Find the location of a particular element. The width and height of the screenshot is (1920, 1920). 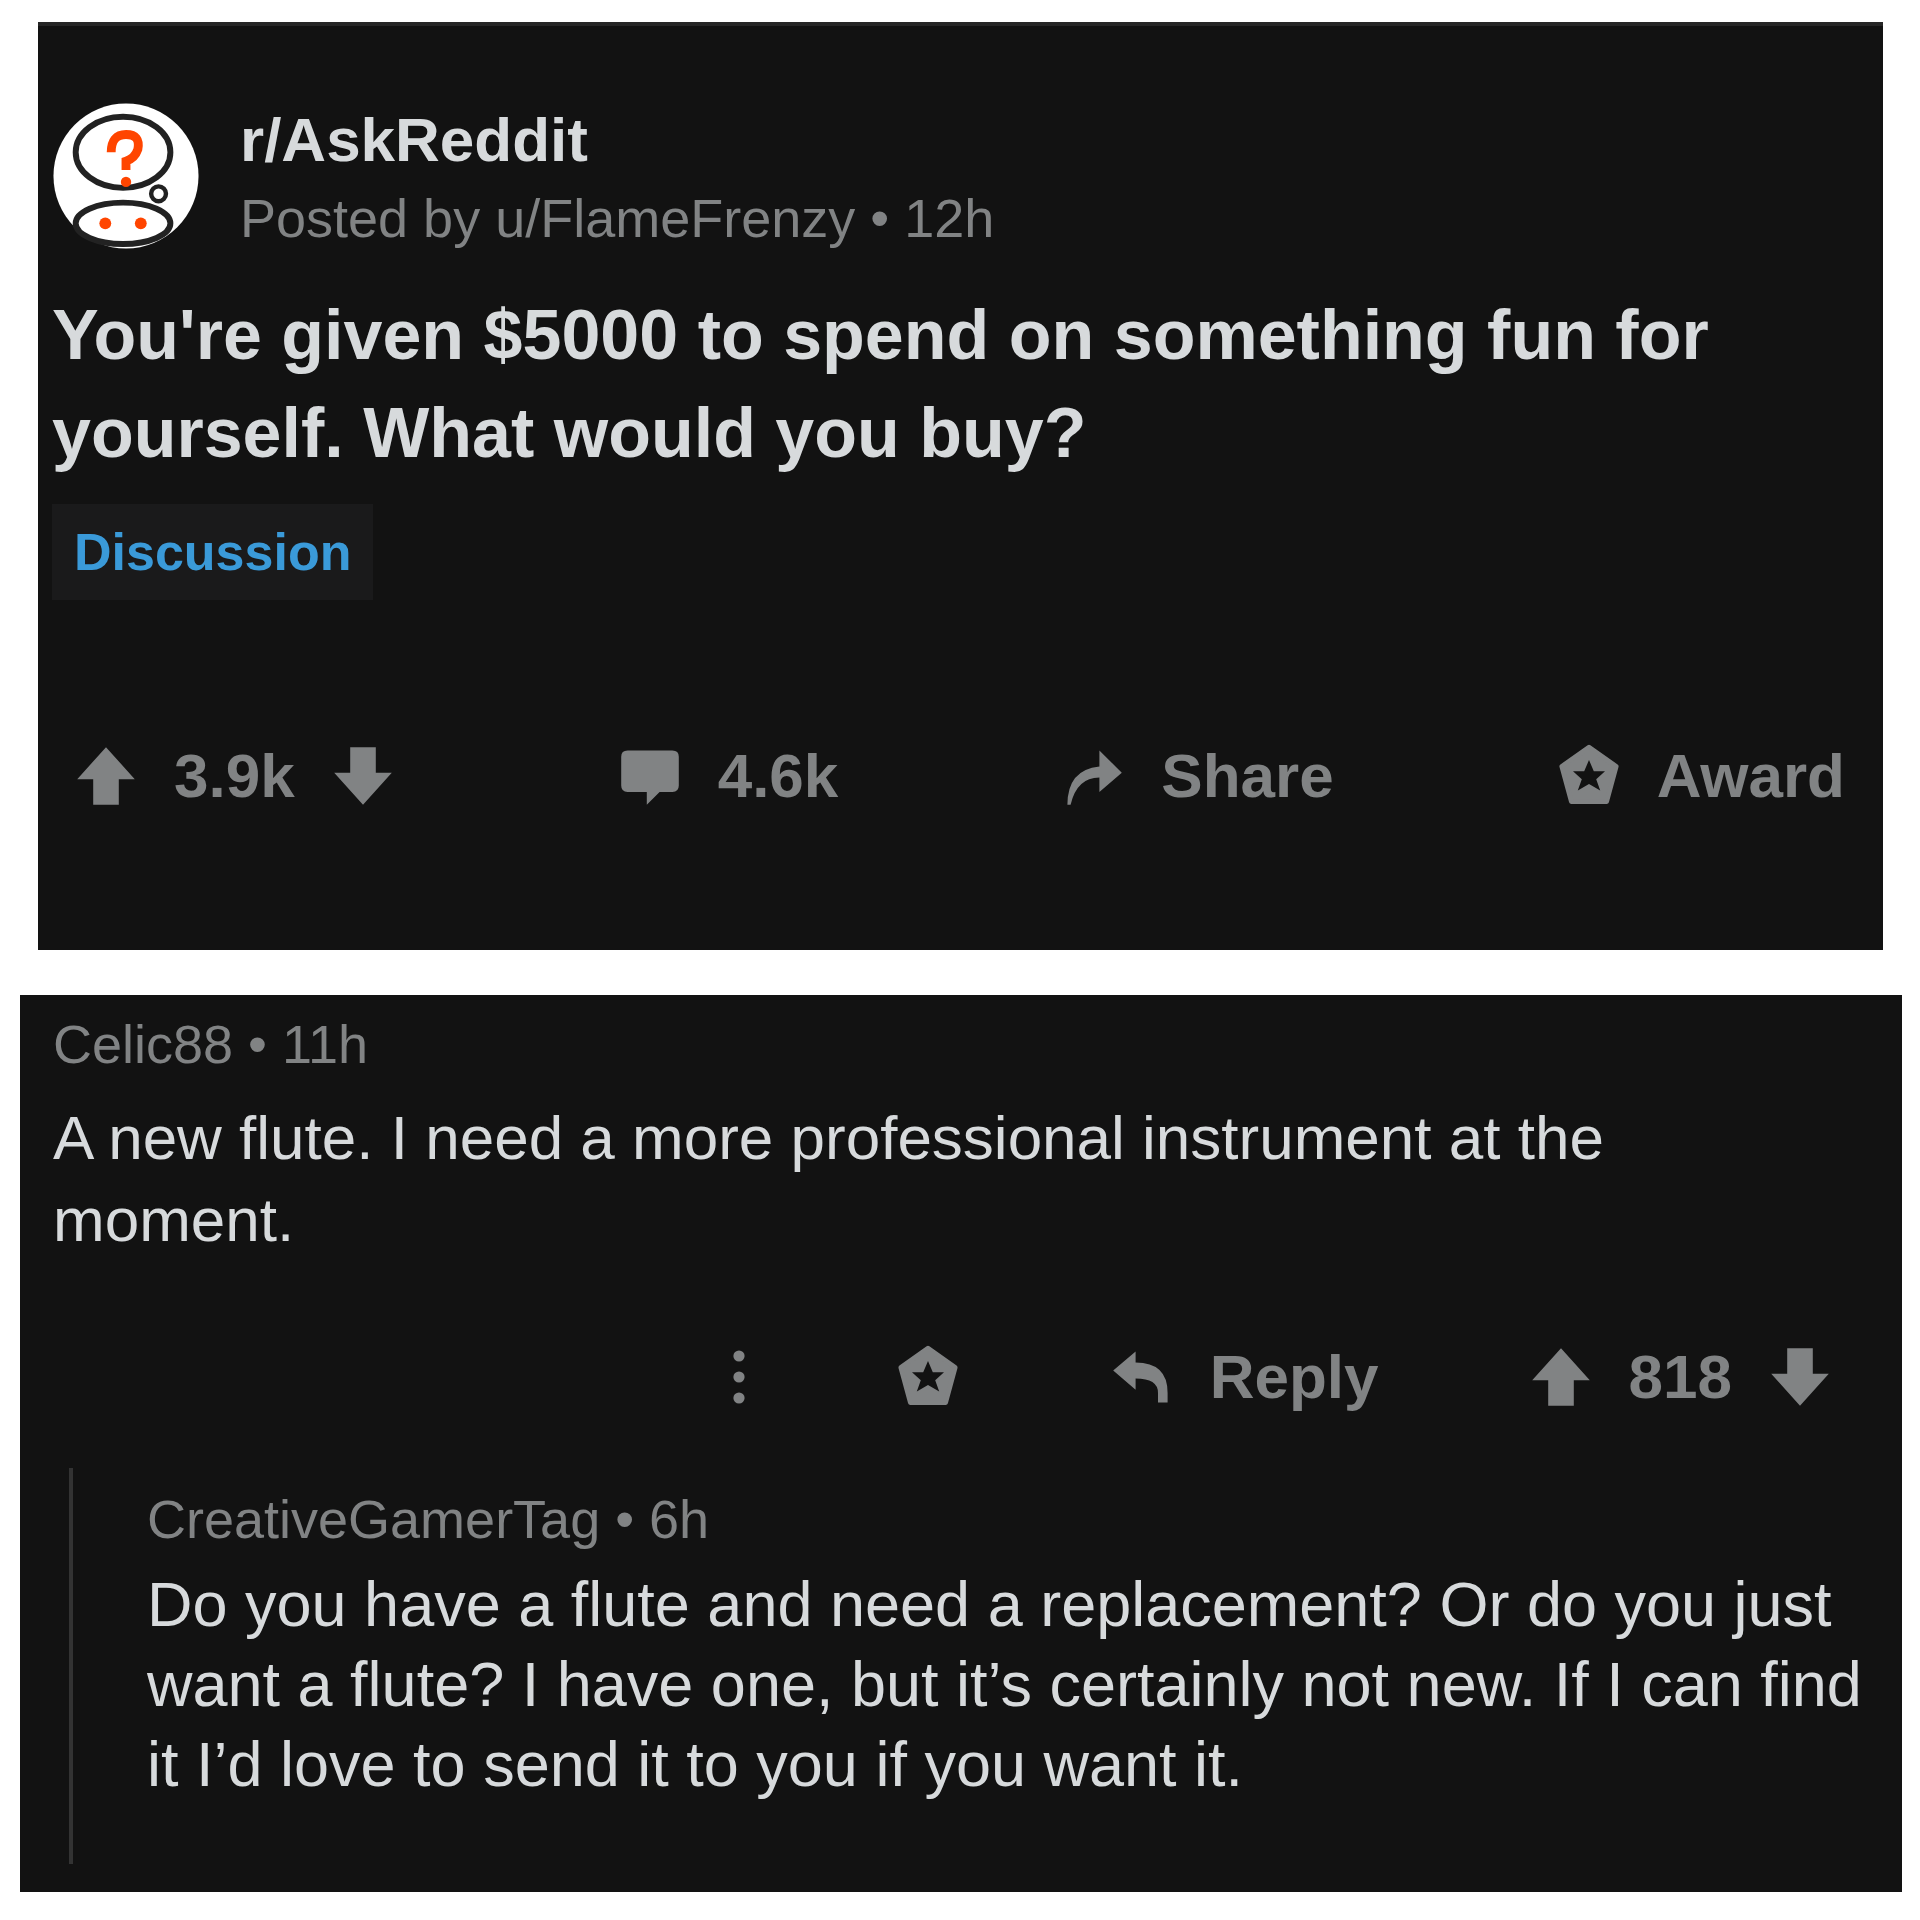

post-title: You're given $5000 to spend on something fun for yourself. What would you buy? is located at coordinates (881, 384).